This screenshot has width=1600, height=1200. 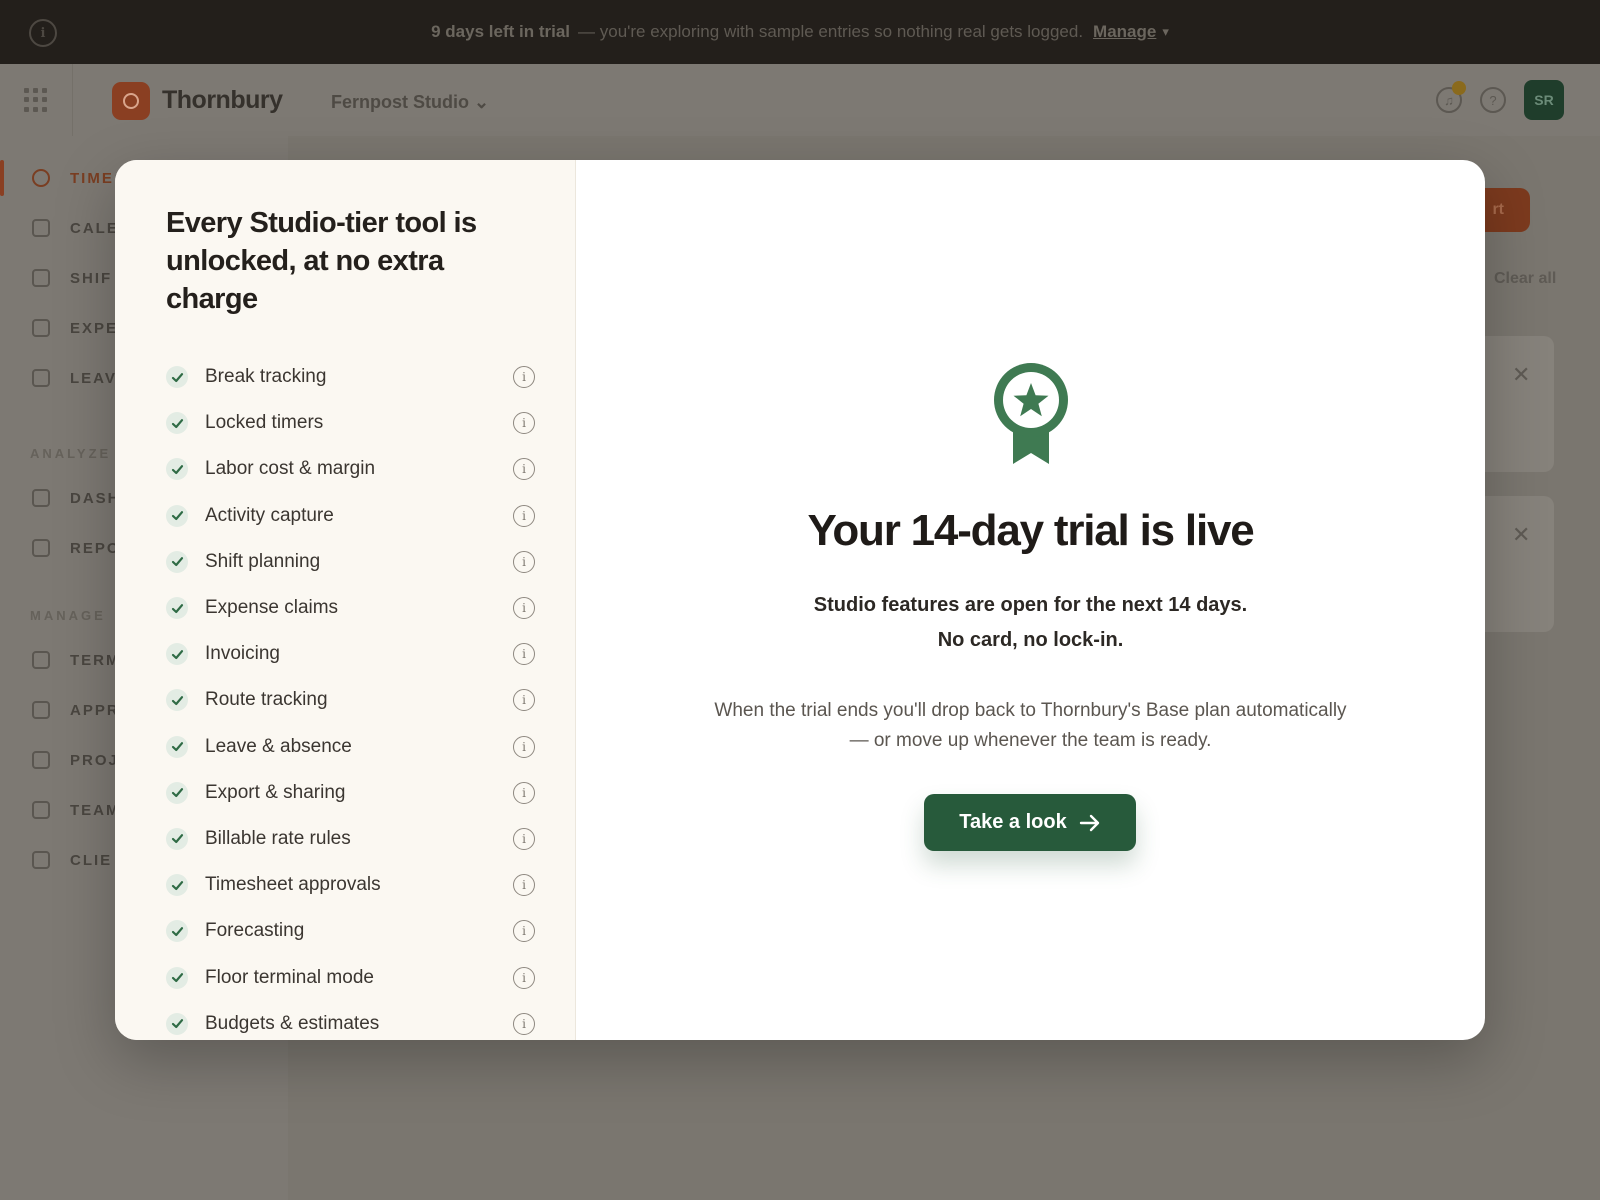 What do you see at coordinates (400, 102) in the screenshot?
I see `workspace-name: Fernpost Studio` at bounding box center [400, 102].